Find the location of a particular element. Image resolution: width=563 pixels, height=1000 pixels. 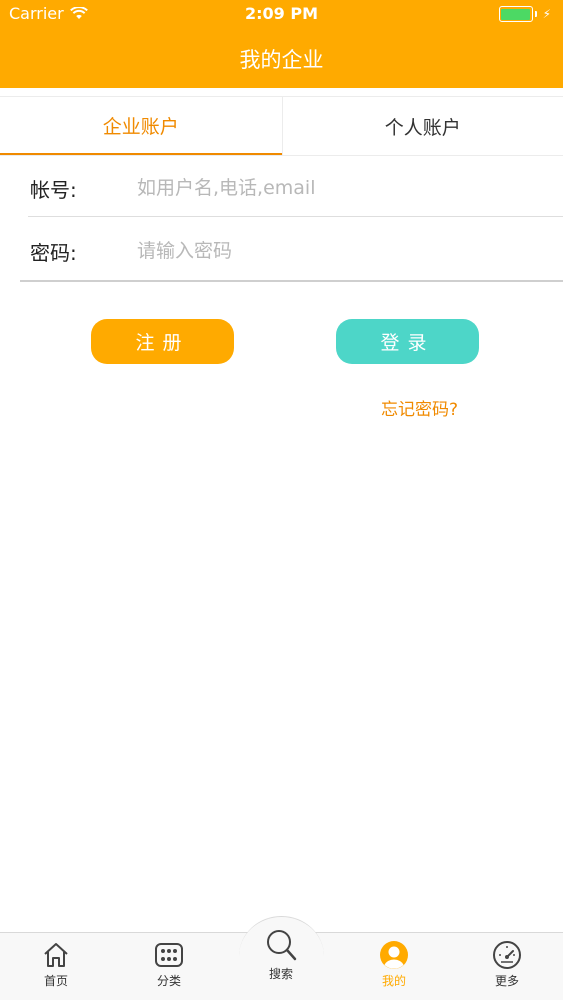

tabbar-label: 我的 is located at coordinates (393, 981).